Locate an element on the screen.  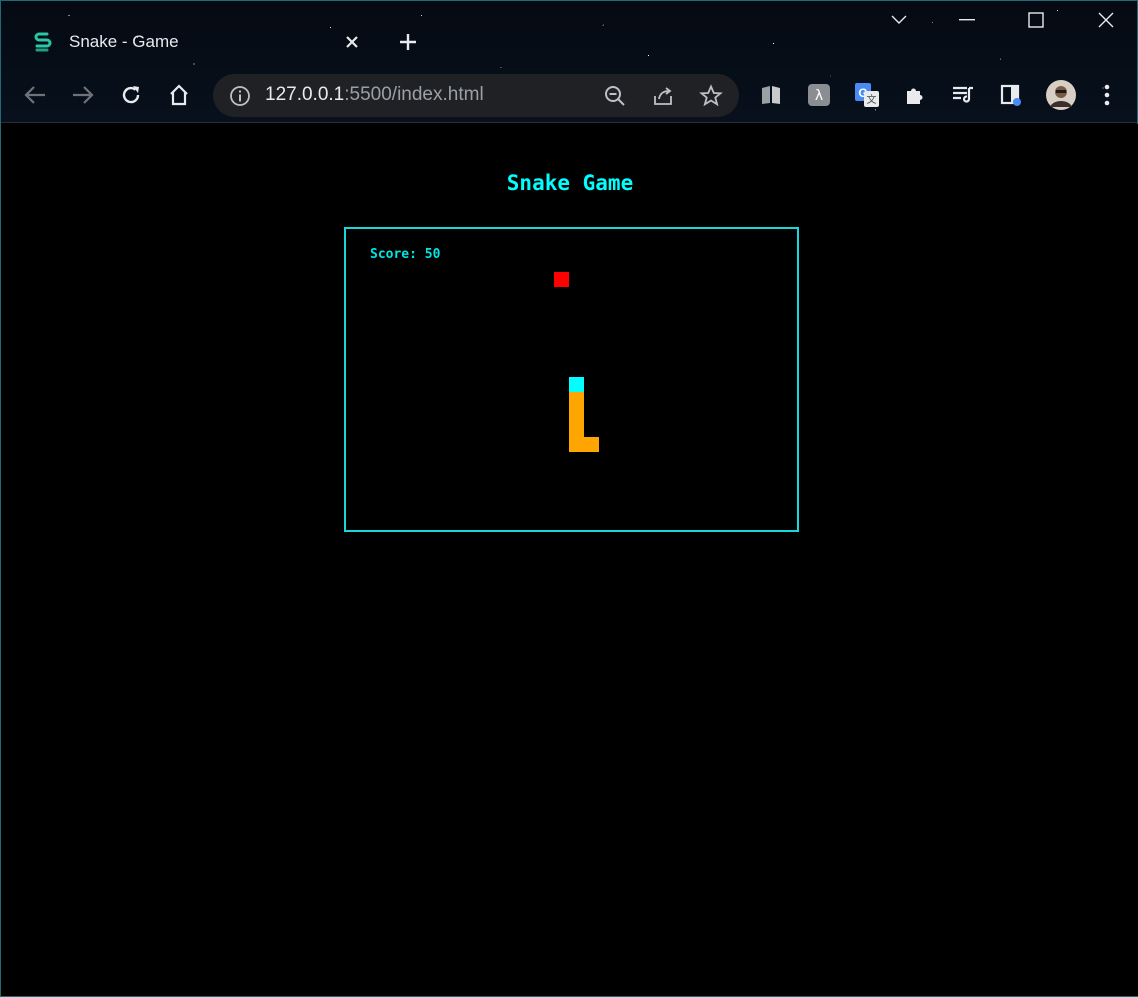
svg-text: λ is located at coordinates (819, 96).